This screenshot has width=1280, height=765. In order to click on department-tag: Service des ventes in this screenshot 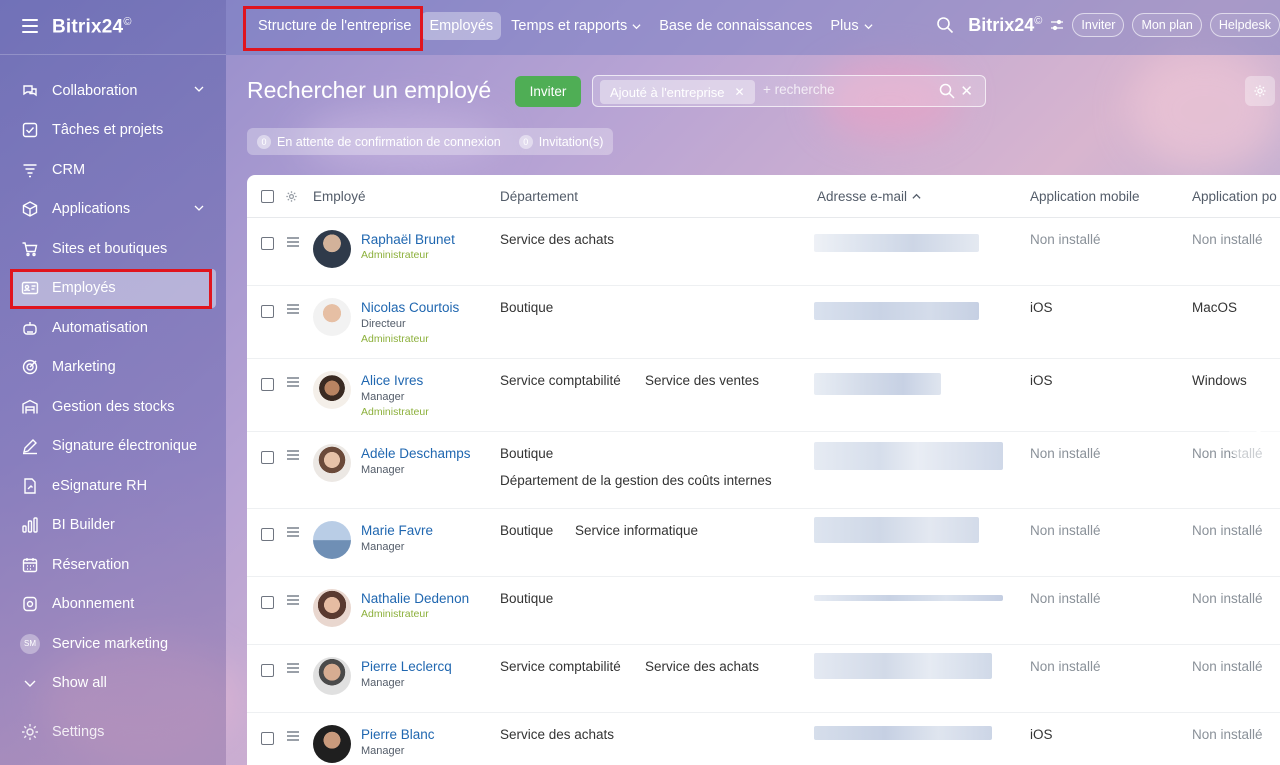, I will do `click(702, 380)`.